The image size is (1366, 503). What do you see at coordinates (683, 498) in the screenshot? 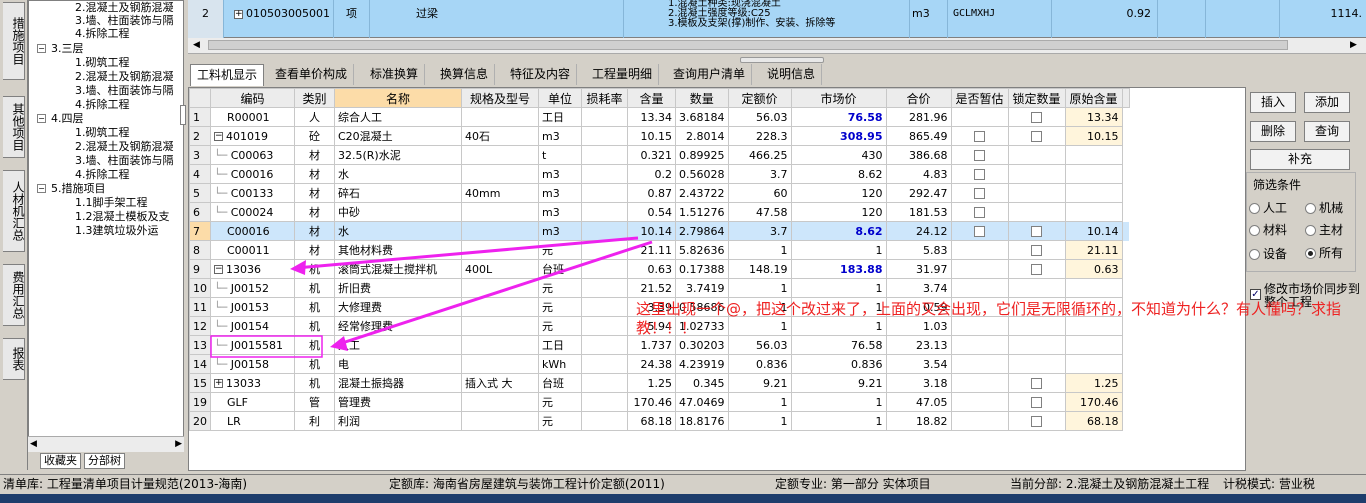
I see `taskbar` at bounding box center [683, 498].